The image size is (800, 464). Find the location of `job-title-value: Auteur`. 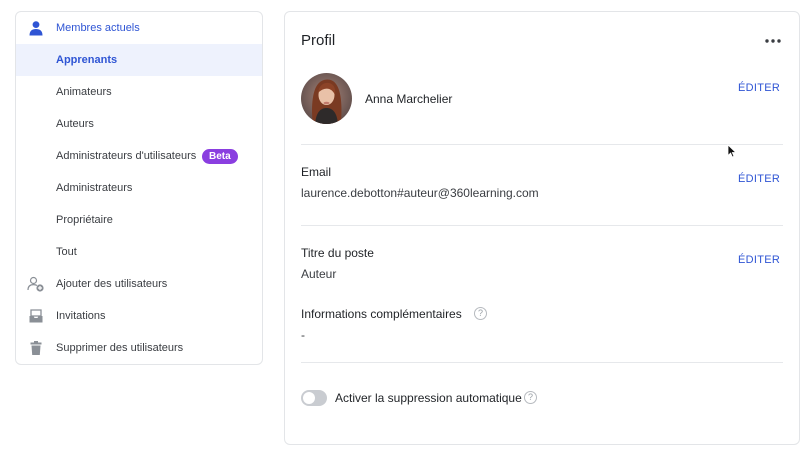

job-title-value: Auteur is located at coordinates (319, 274).